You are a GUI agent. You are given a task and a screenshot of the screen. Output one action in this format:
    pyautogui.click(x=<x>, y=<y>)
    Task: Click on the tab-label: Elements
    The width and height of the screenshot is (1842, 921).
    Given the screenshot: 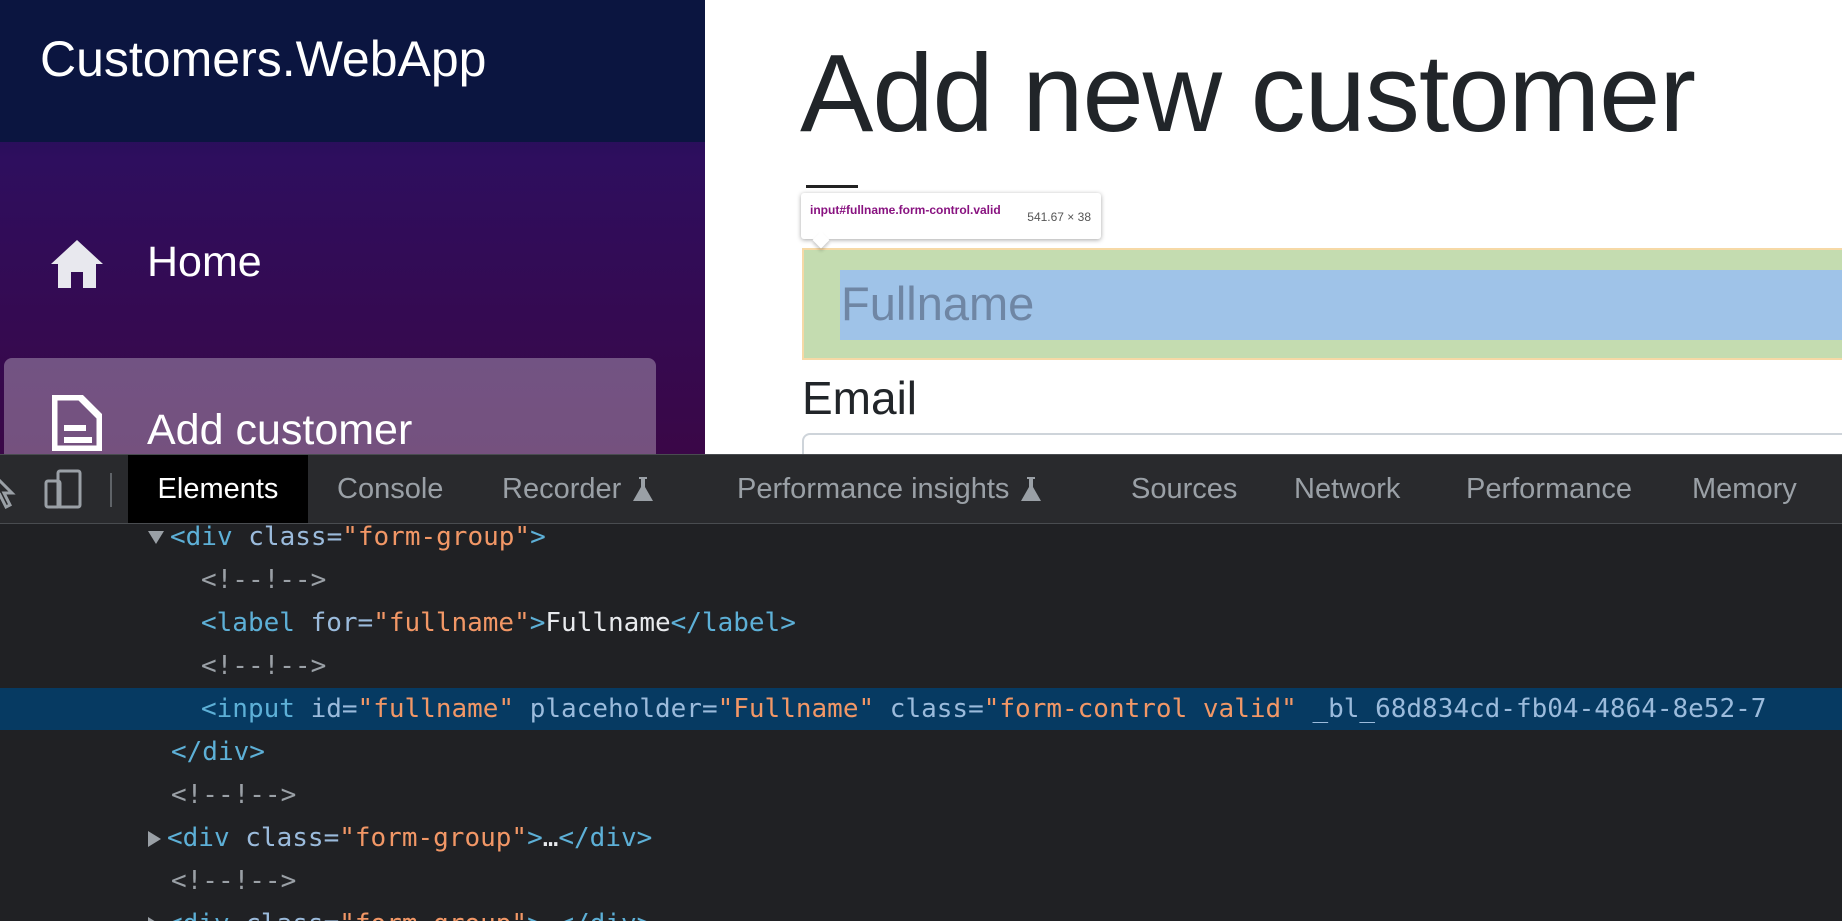 What is the action you would take?
    pyautogui.click(x=218, y=488)
    